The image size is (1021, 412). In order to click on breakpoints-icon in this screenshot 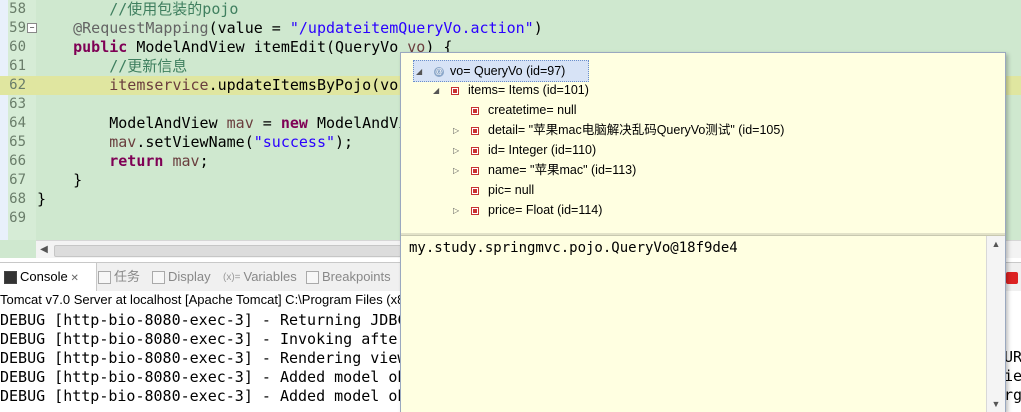, I will do `click(312, 278)`.